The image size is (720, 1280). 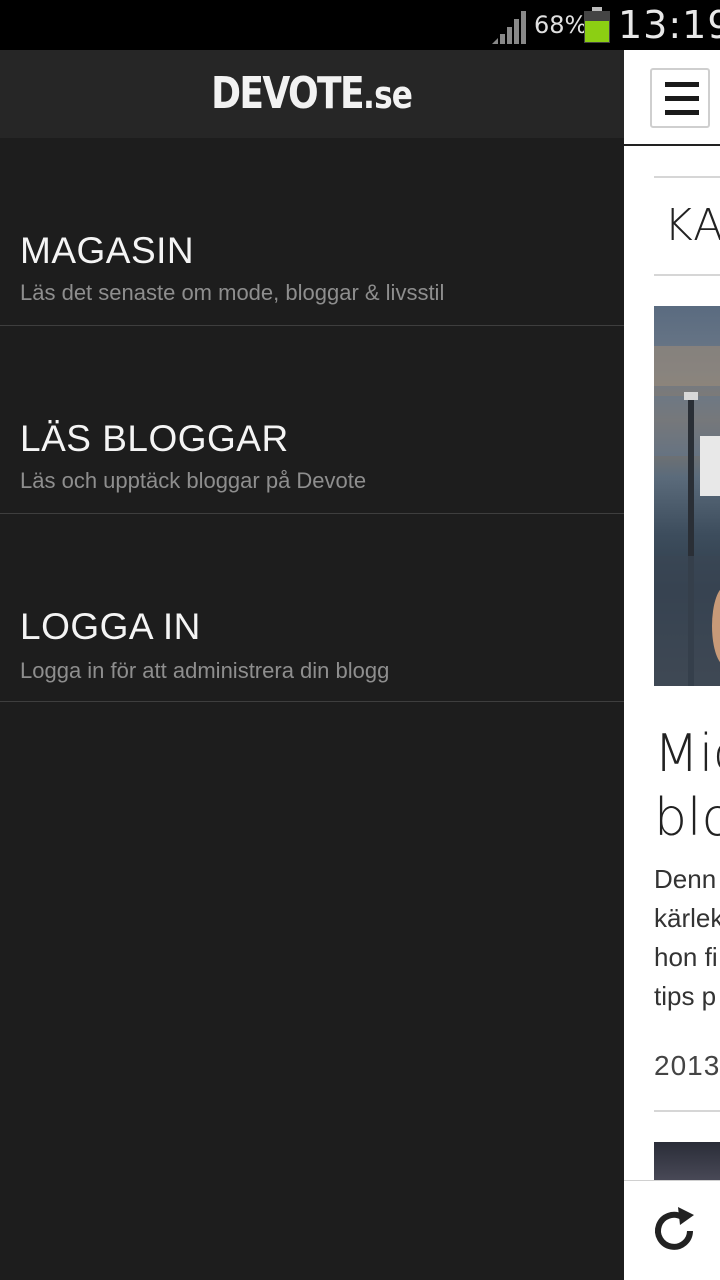 I want to click on article-excerpt: Denn kärlek hon fi tips p, so click(x=687, y=938).